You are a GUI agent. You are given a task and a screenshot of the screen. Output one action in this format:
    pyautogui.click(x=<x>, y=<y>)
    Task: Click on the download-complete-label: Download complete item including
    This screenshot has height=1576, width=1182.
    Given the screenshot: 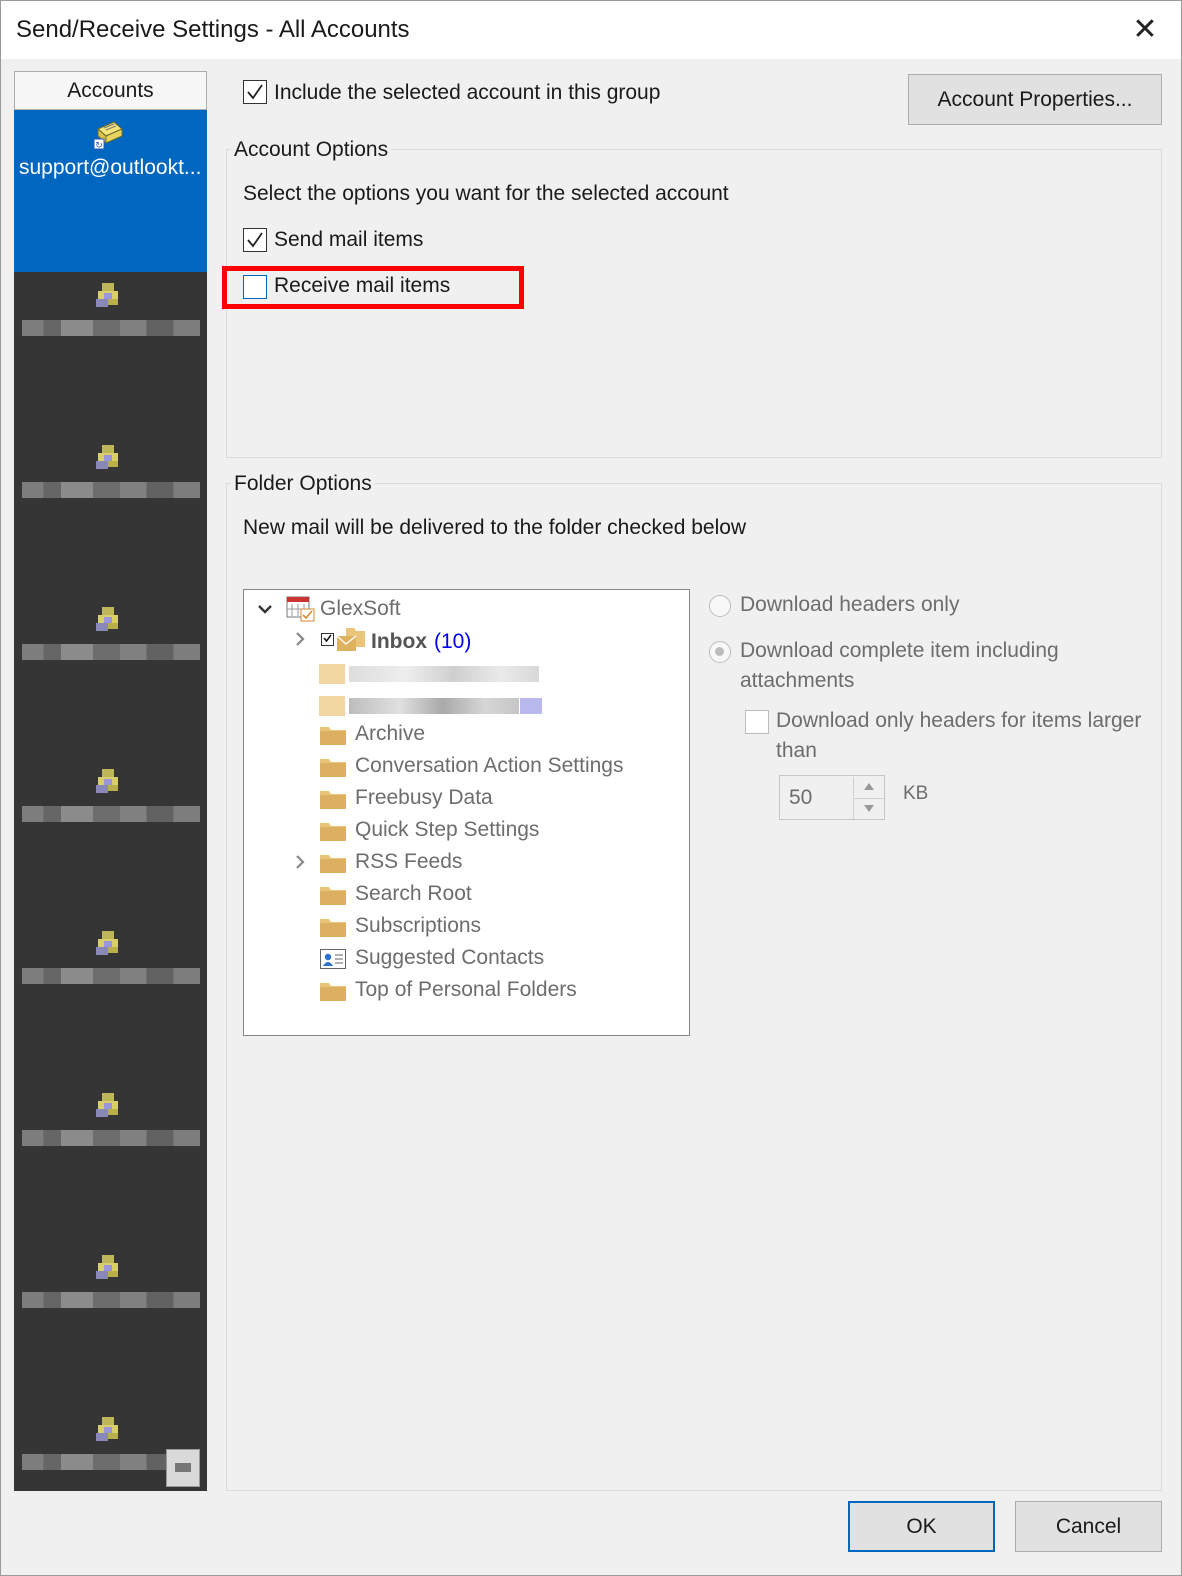 What is the action you would take?
    pyautogui.click(x=899, y=650)
    